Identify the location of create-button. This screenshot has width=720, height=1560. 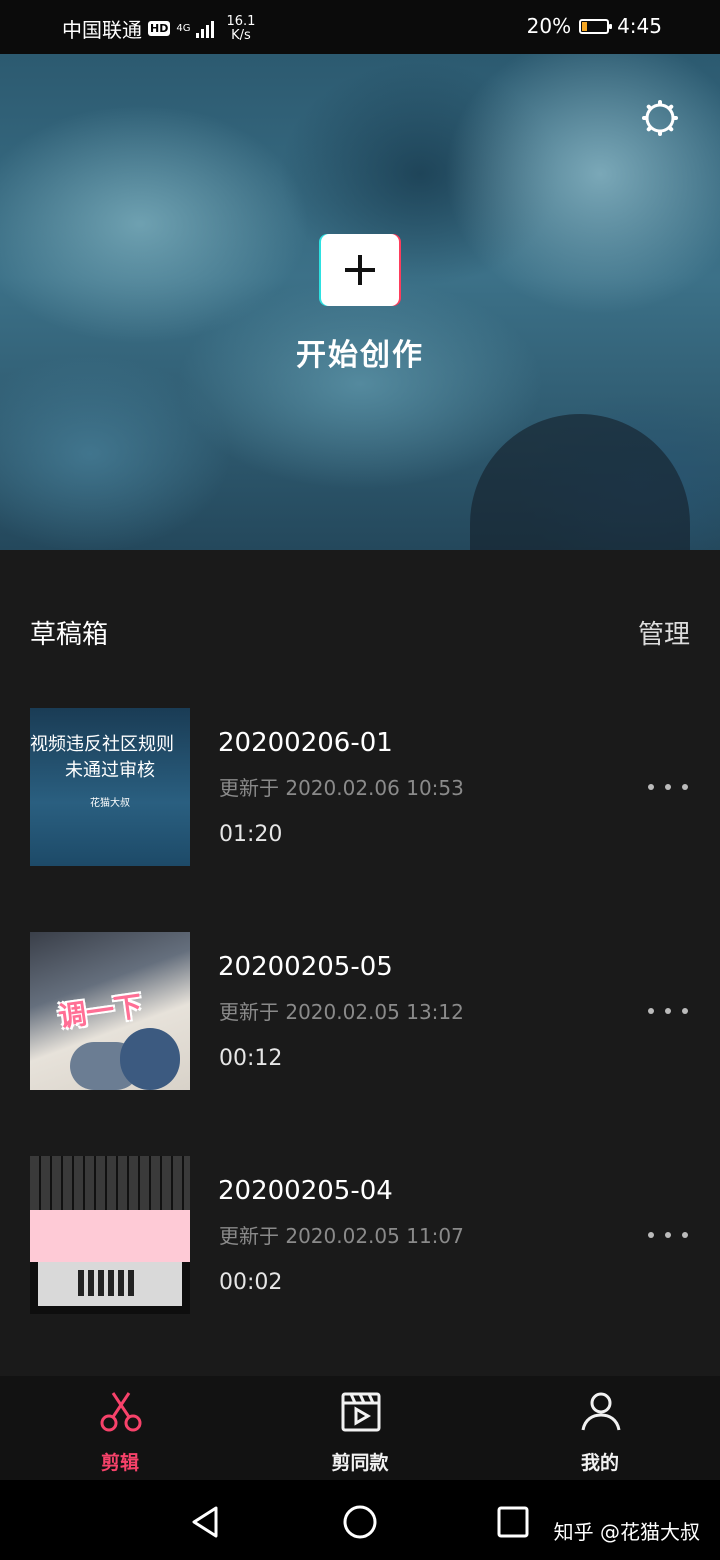
(360, 270).